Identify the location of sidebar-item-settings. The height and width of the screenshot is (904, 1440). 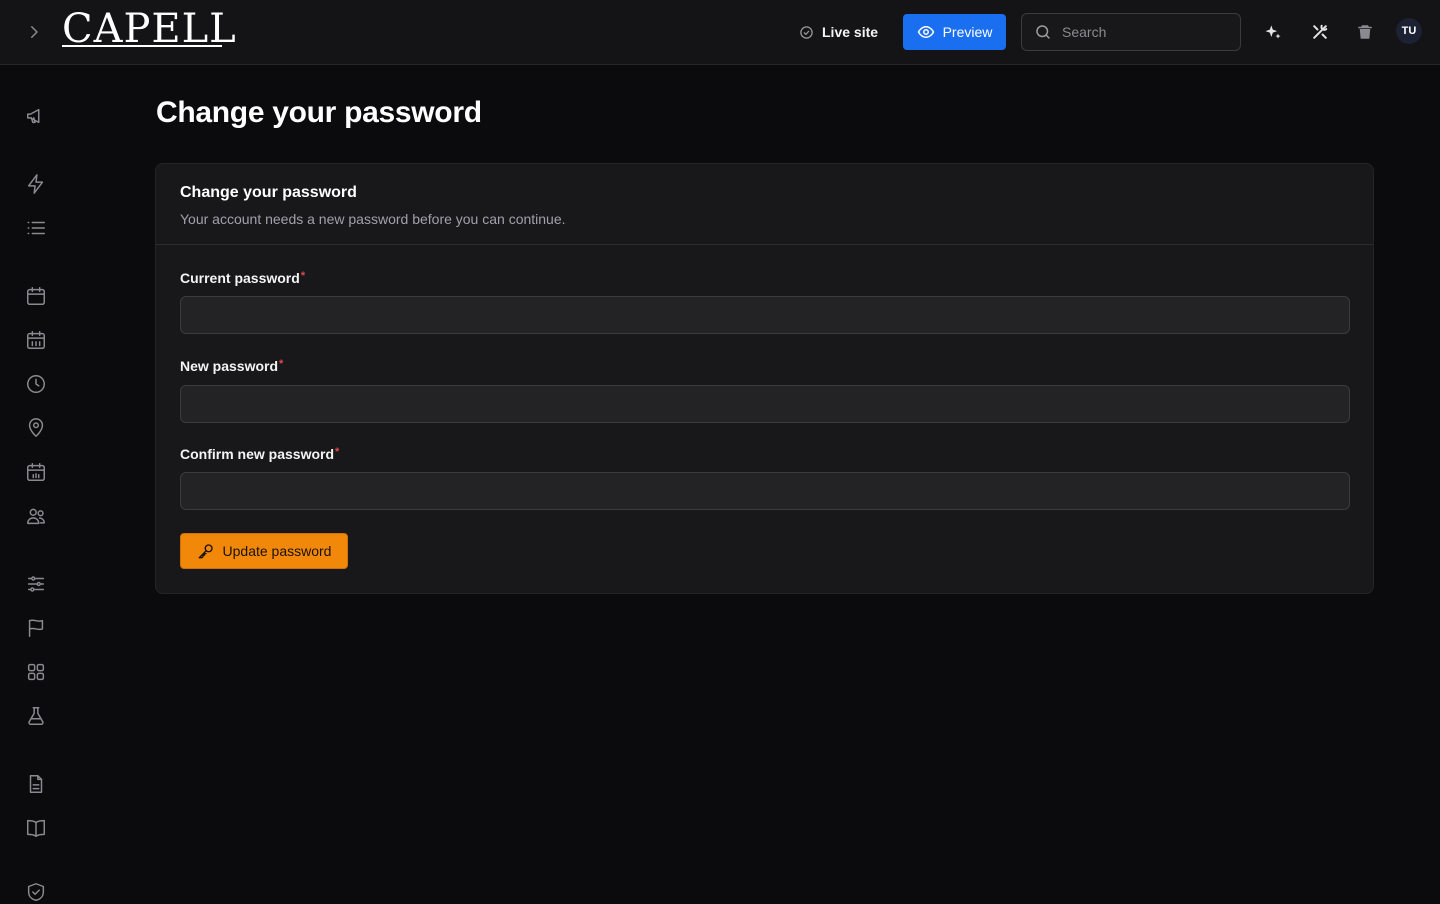
(36, 584).